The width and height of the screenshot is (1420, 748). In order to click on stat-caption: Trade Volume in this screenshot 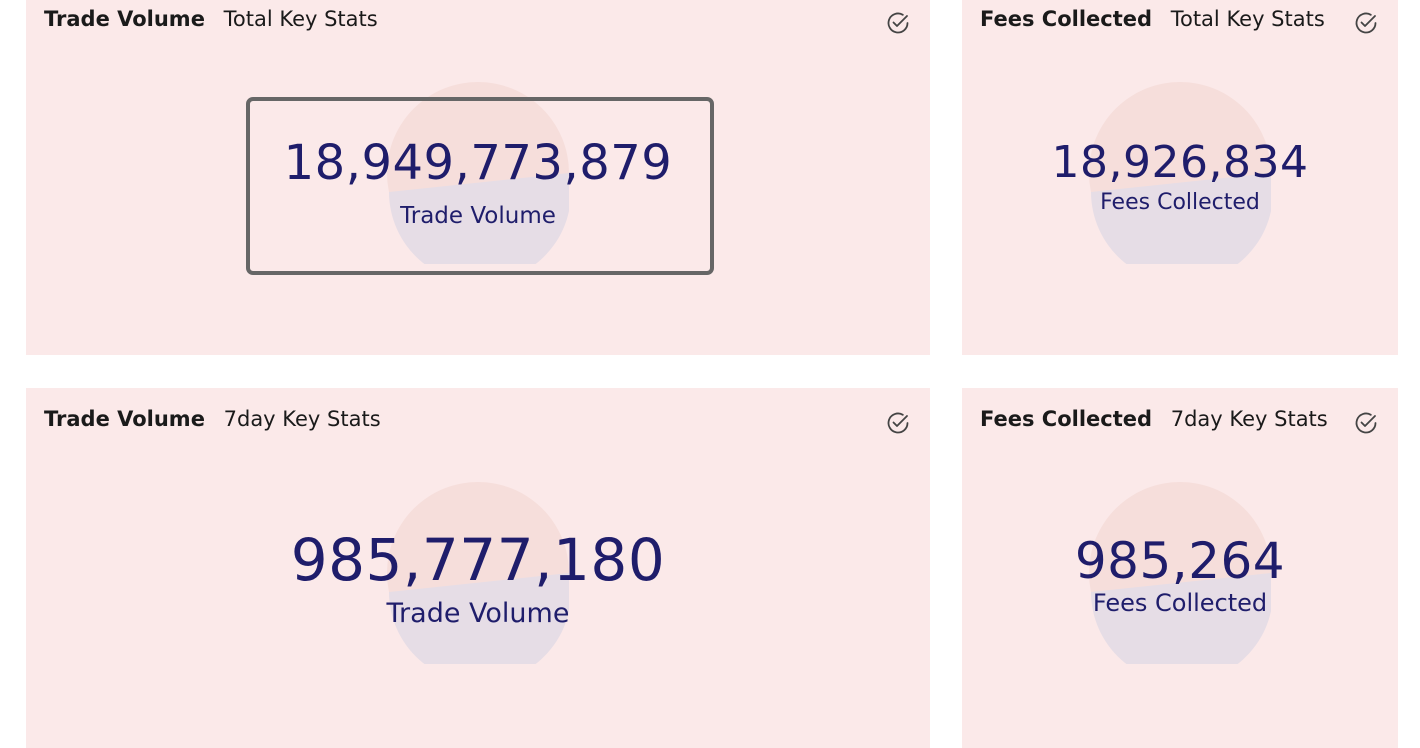, I will do `click(478, 613)`.